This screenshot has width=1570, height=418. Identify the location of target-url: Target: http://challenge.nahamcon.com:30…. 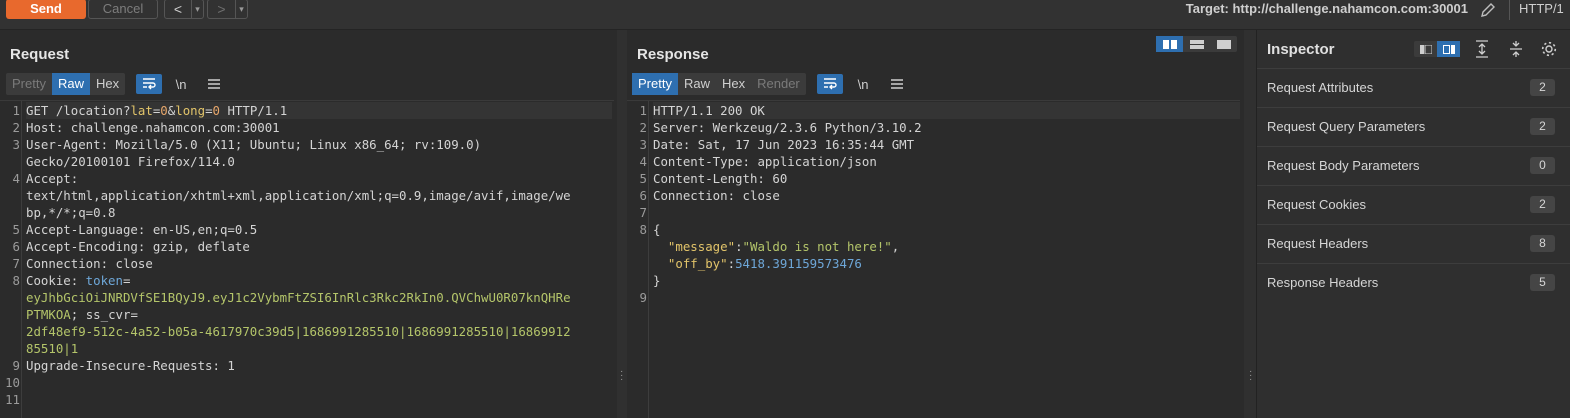
(1326, 8).